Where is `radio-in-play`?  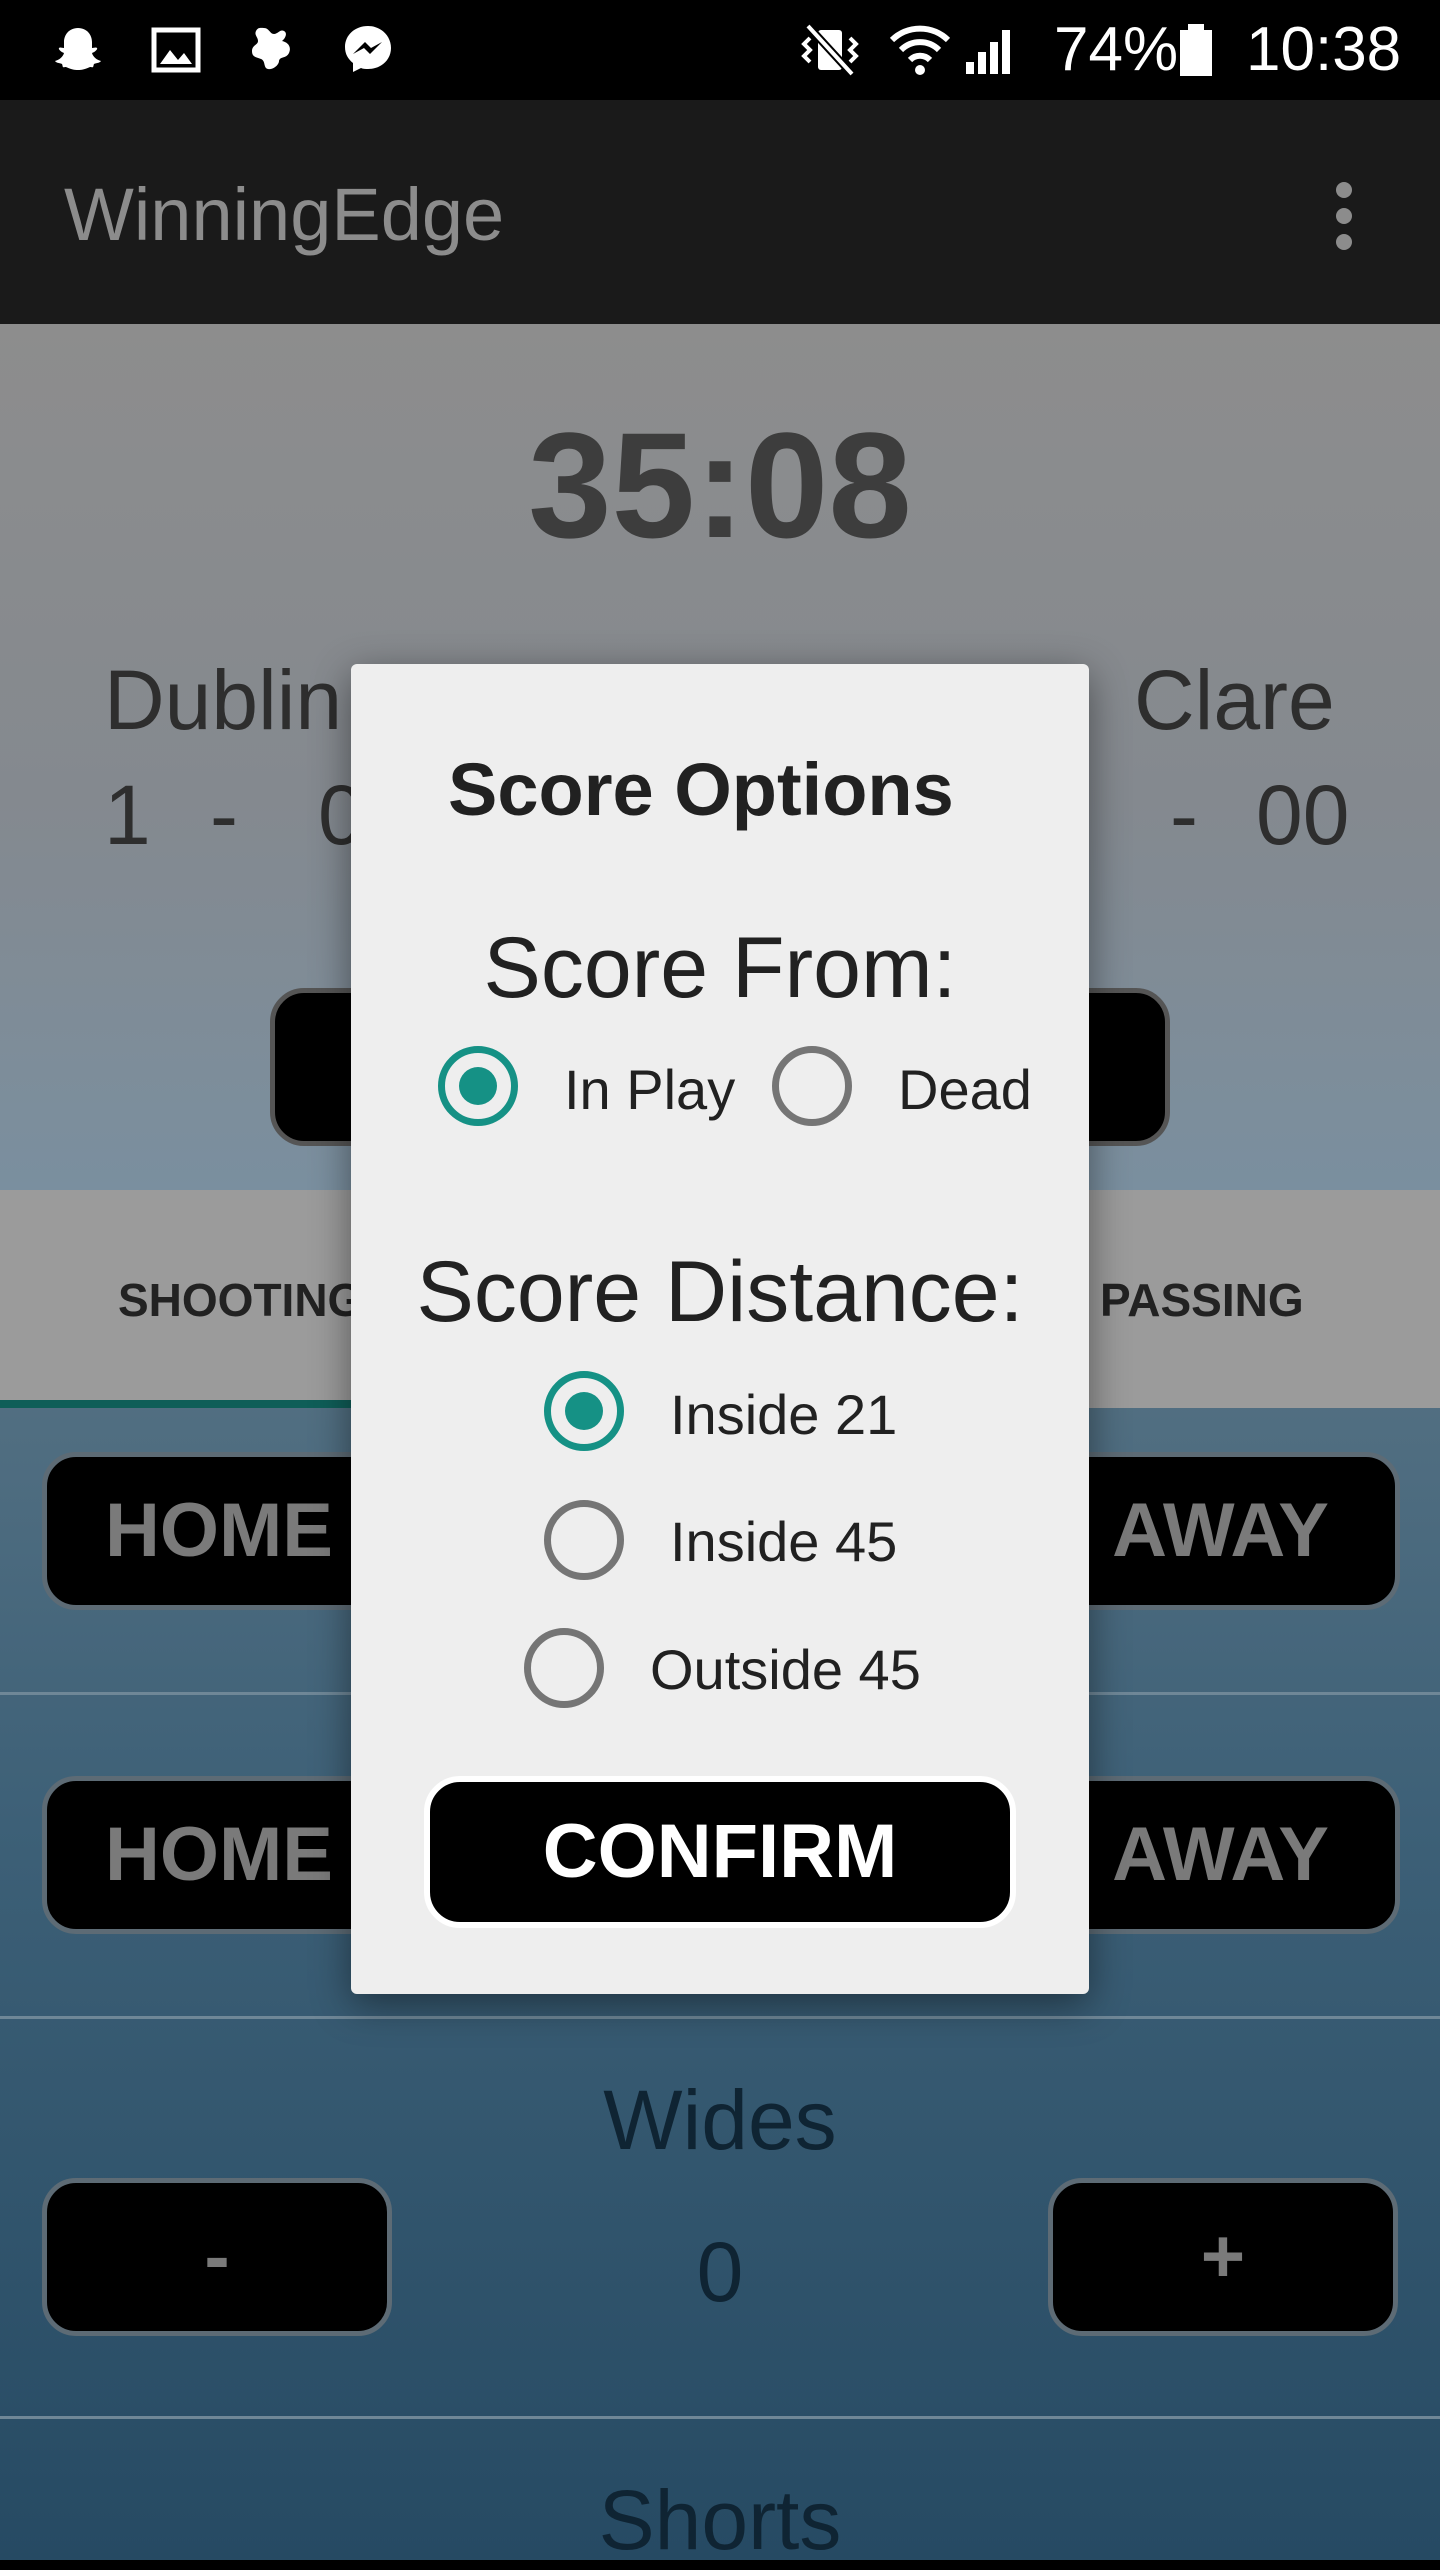 radio-in-play is located at coordinates (478, 1086).